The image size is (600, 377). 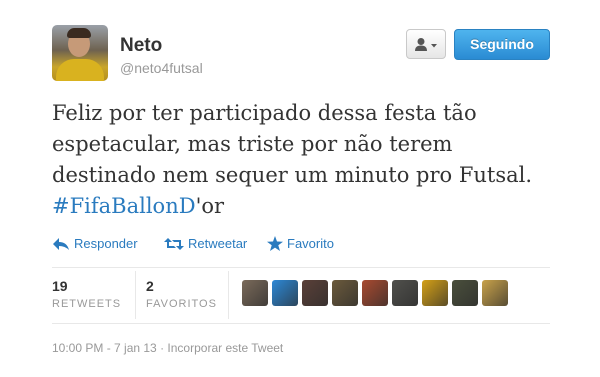 What do you see at coordinates (161, 68) in the screenshot?
I see `user-handle: @neto4futsal` at bounding box center [161, 68].